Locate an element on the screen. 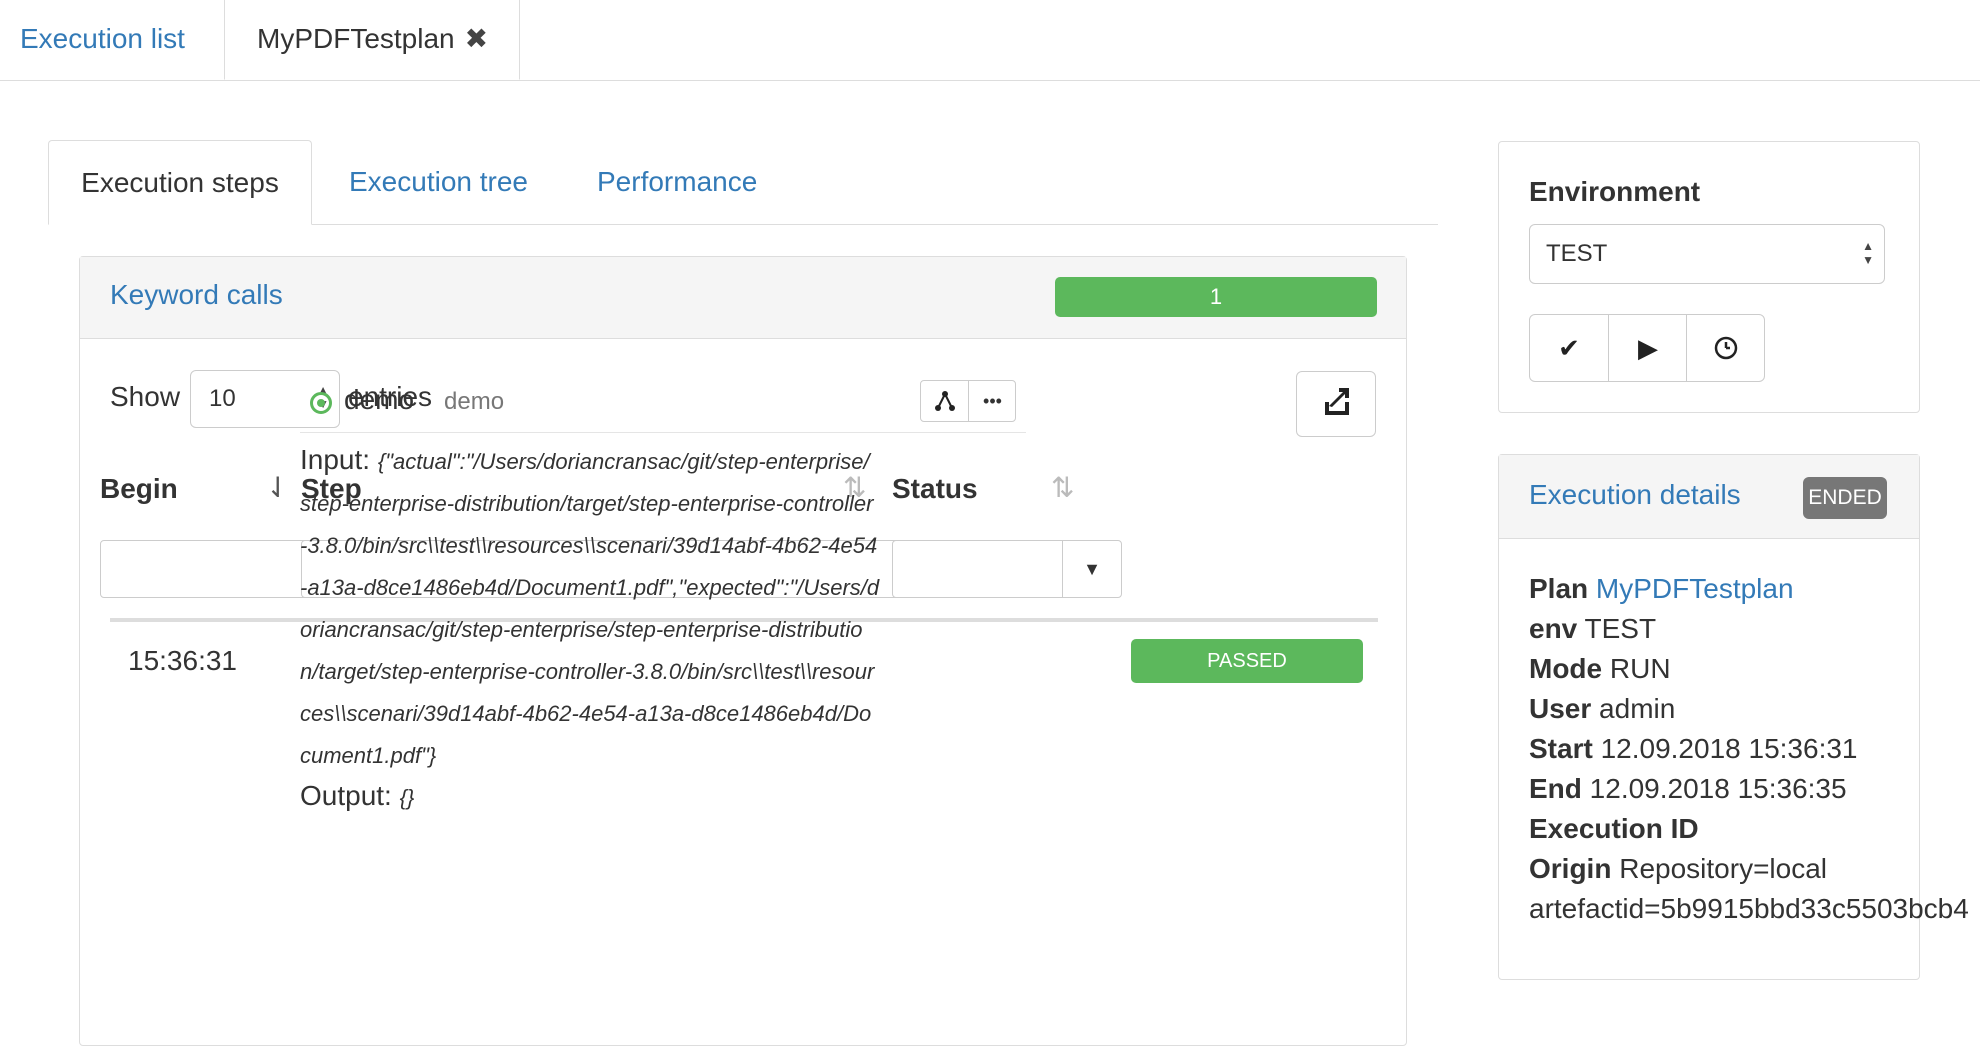 This screenshot has width=1980, height=1046. sort-icon: ⇅ is located at coordinates (1062, 487).